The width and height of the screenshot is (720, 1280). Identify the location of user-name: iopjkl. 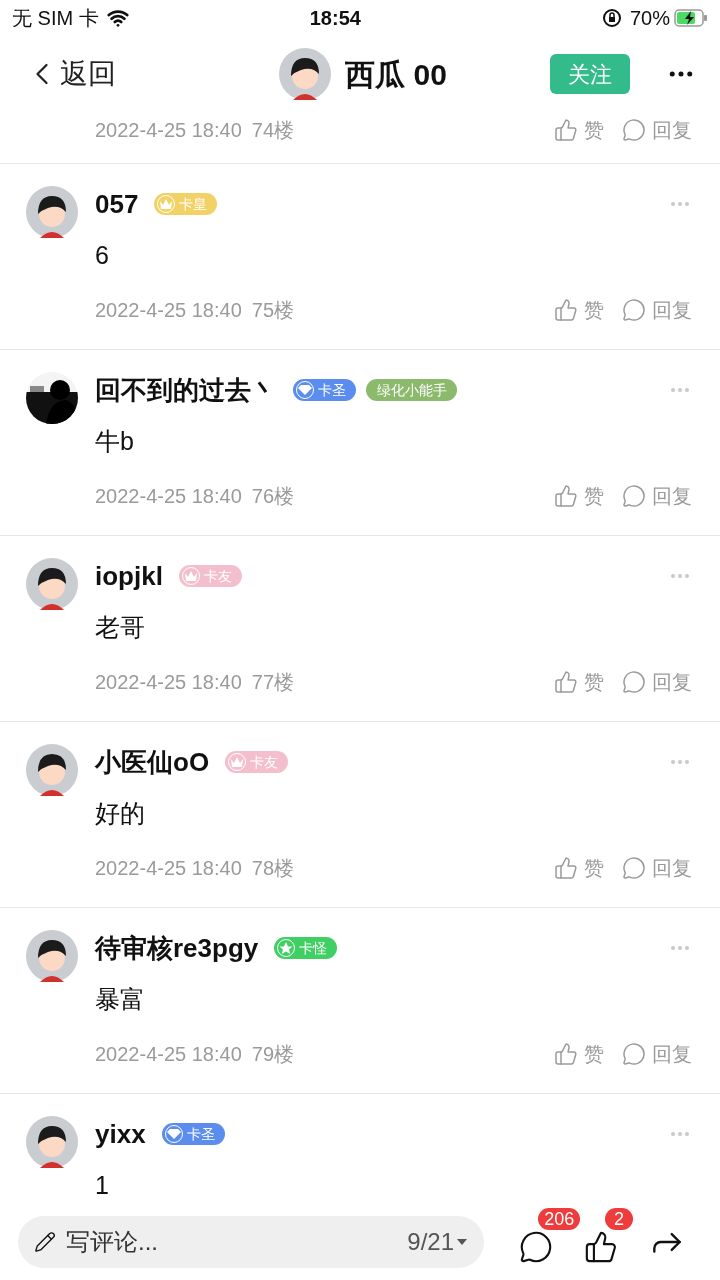
(129, 576).